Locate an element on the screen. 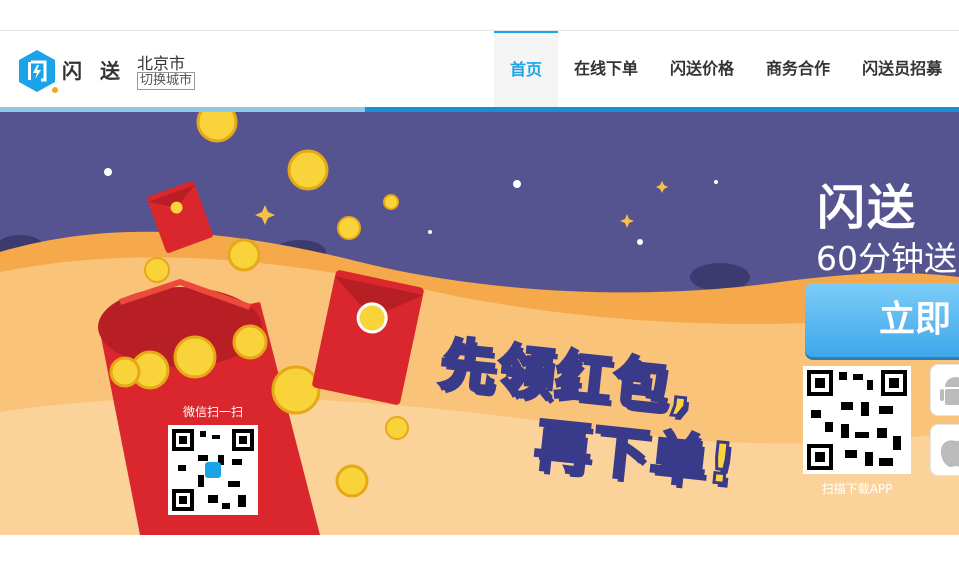 The image size is (959, 566). app-download-qr-code is located at coordinates (857, 420).